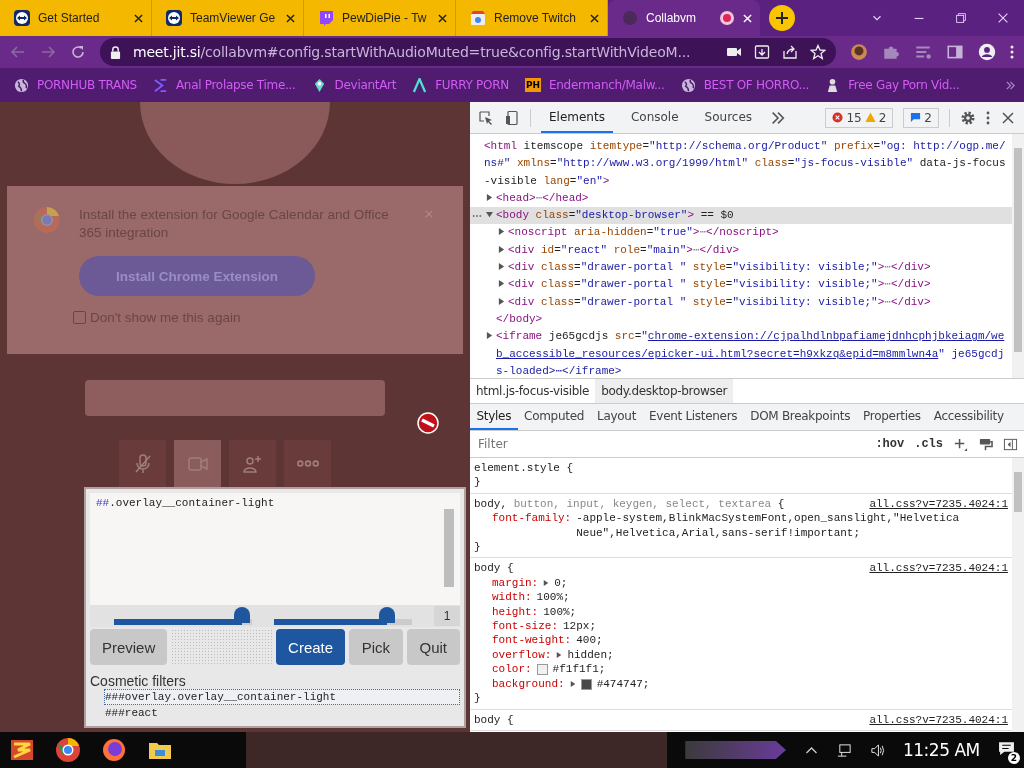  Describe the element at coordinates (892, 417) in the screenshot. I see `styles-tab: Properties` at that location.